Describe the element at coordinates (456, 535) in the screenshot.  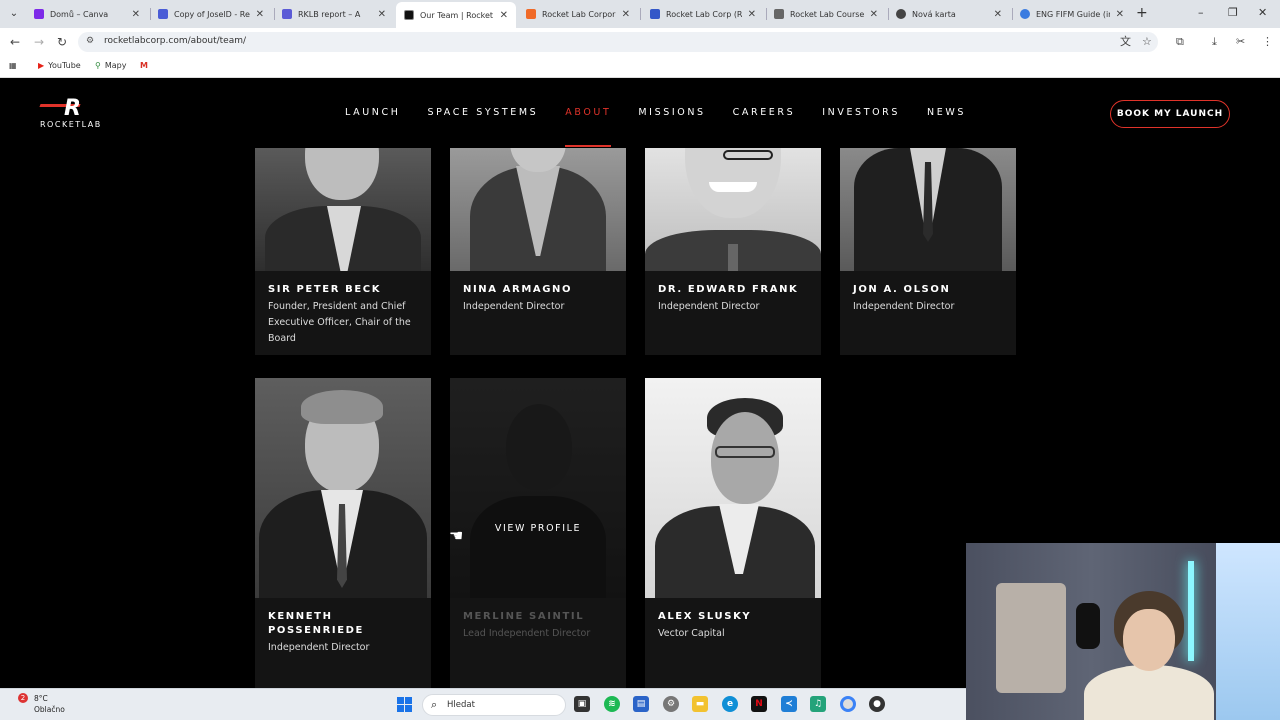
I see `hand-cursor-icon: ☚` at that location.